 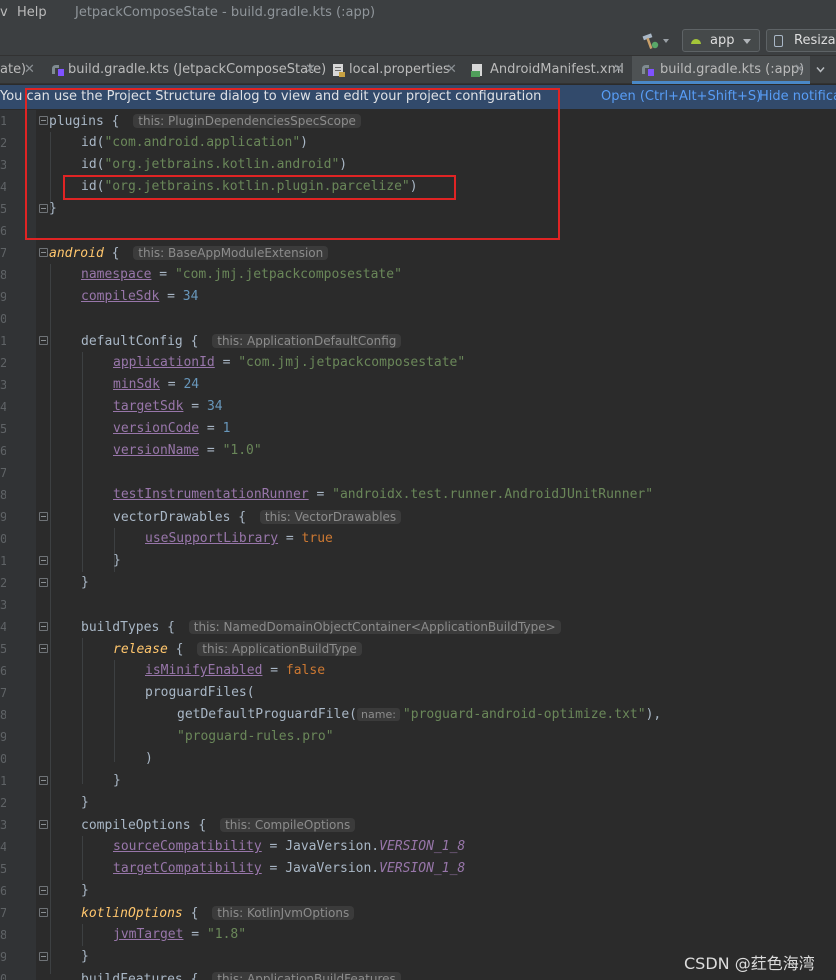 What do you see at coordinates (255, 737) in the screenshot?
I see `code-line: "proguard-rules.pro"` at bounding box center [255, 737].